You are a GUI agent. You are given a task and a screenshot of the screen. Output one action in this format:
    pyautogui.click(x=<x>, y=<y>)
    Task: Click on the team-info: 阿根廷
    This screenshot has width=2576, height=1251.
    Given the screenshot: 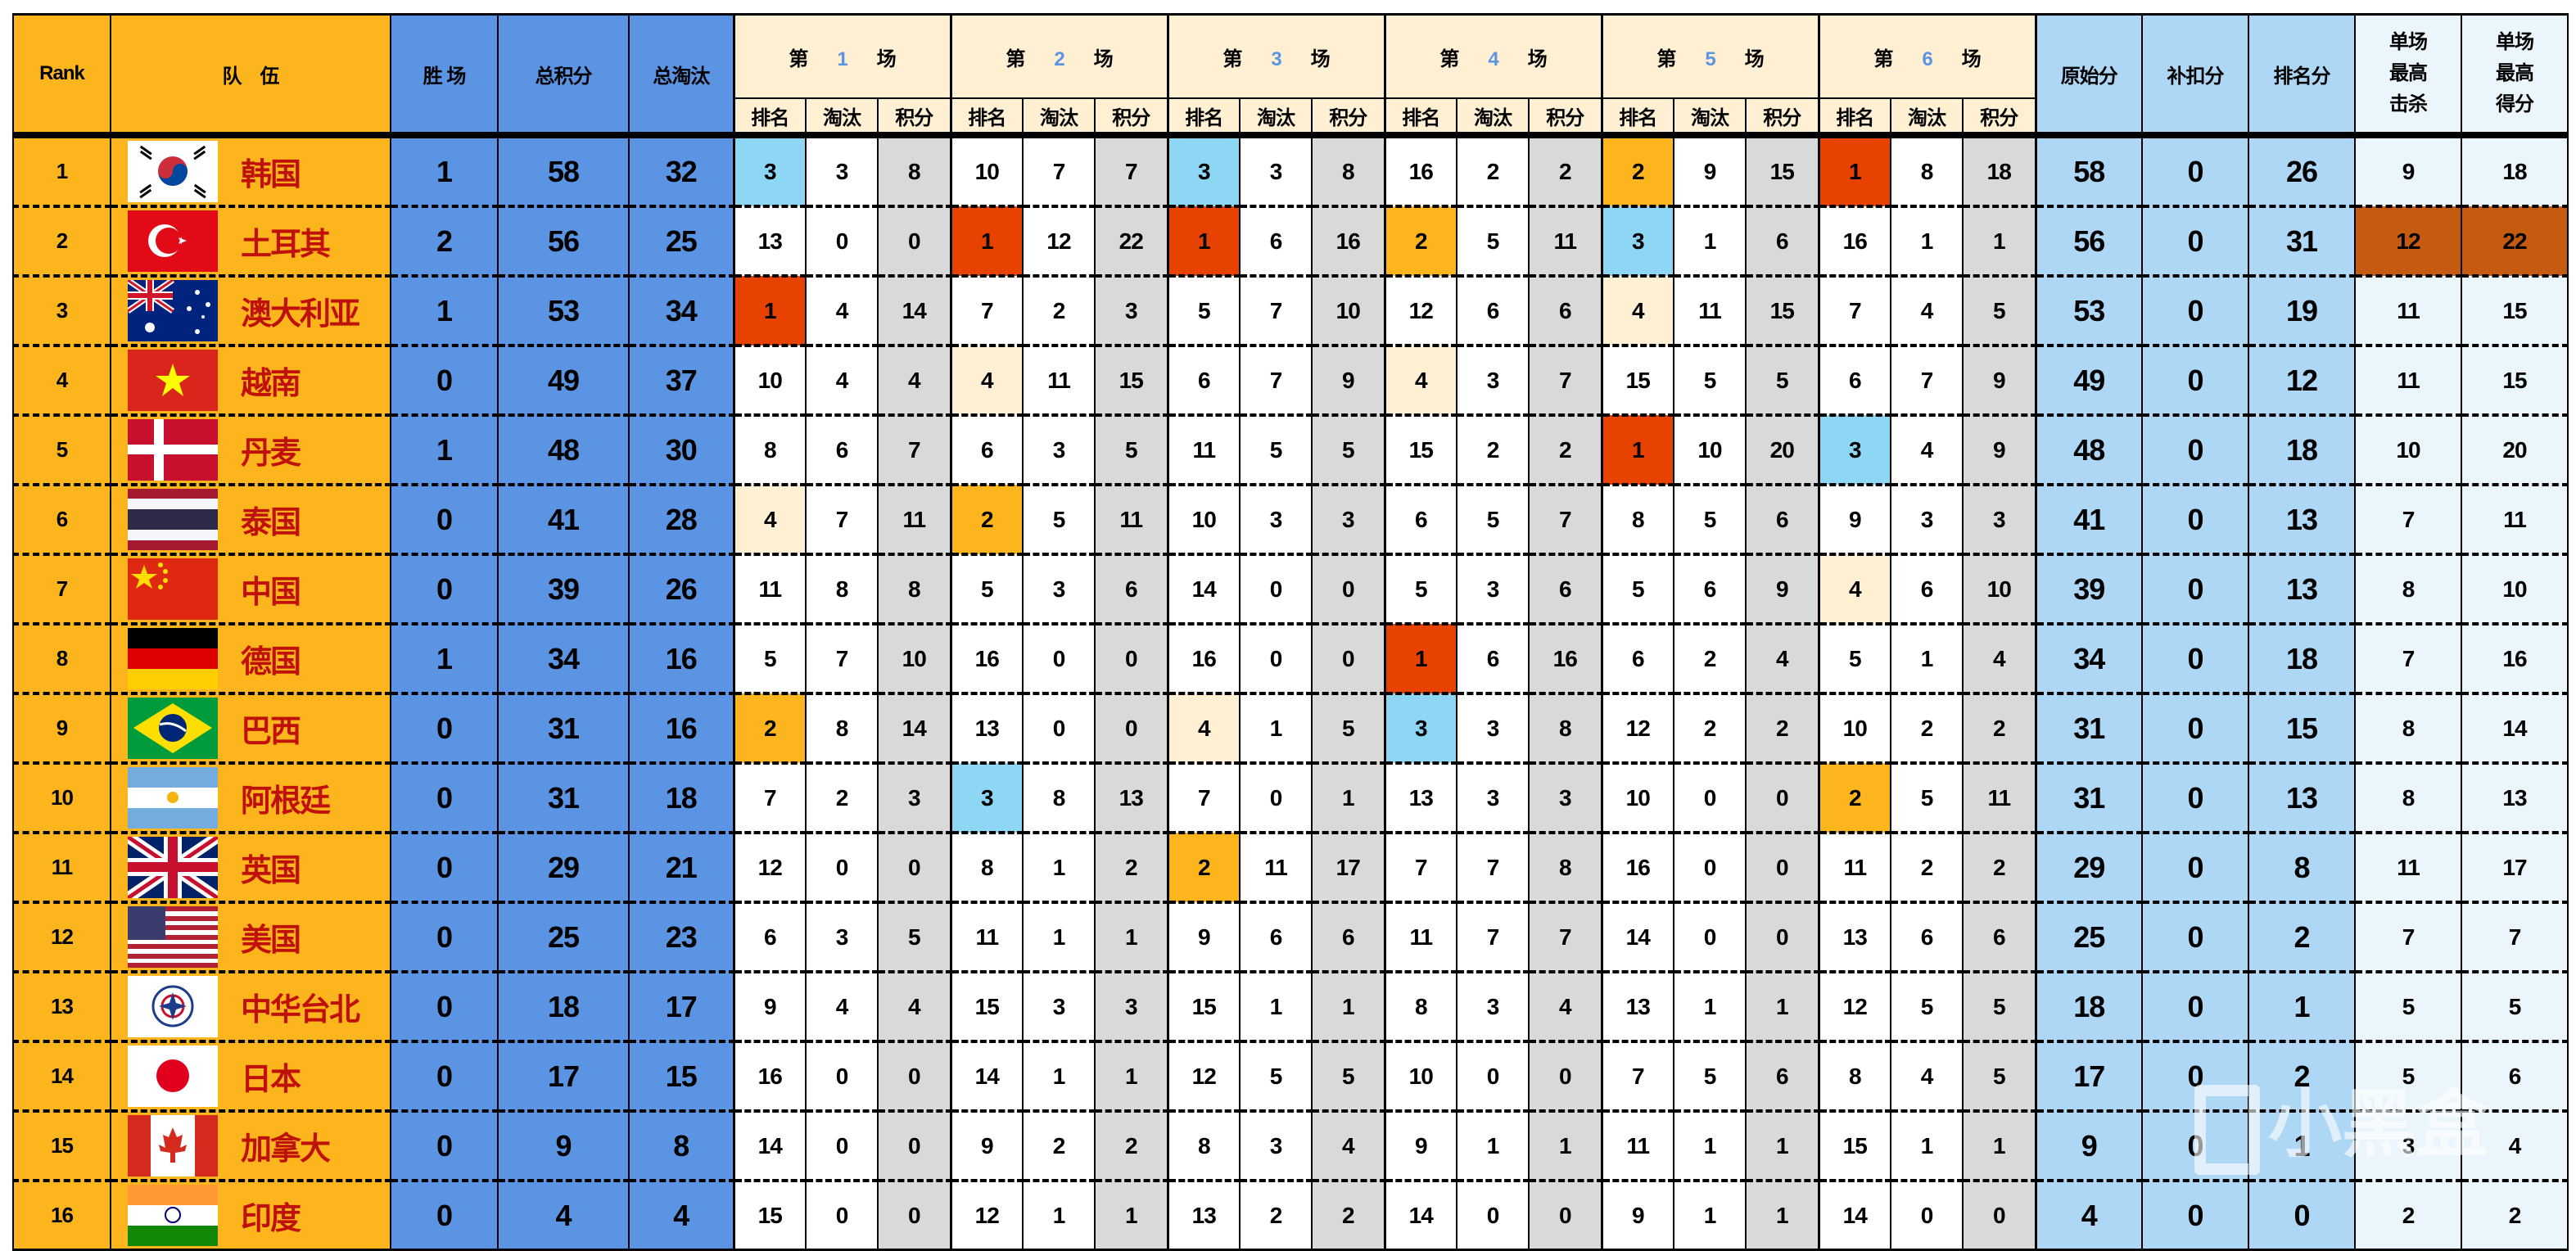 What is the action you would take?
    pyautogui.click(x=251, y=798)
    